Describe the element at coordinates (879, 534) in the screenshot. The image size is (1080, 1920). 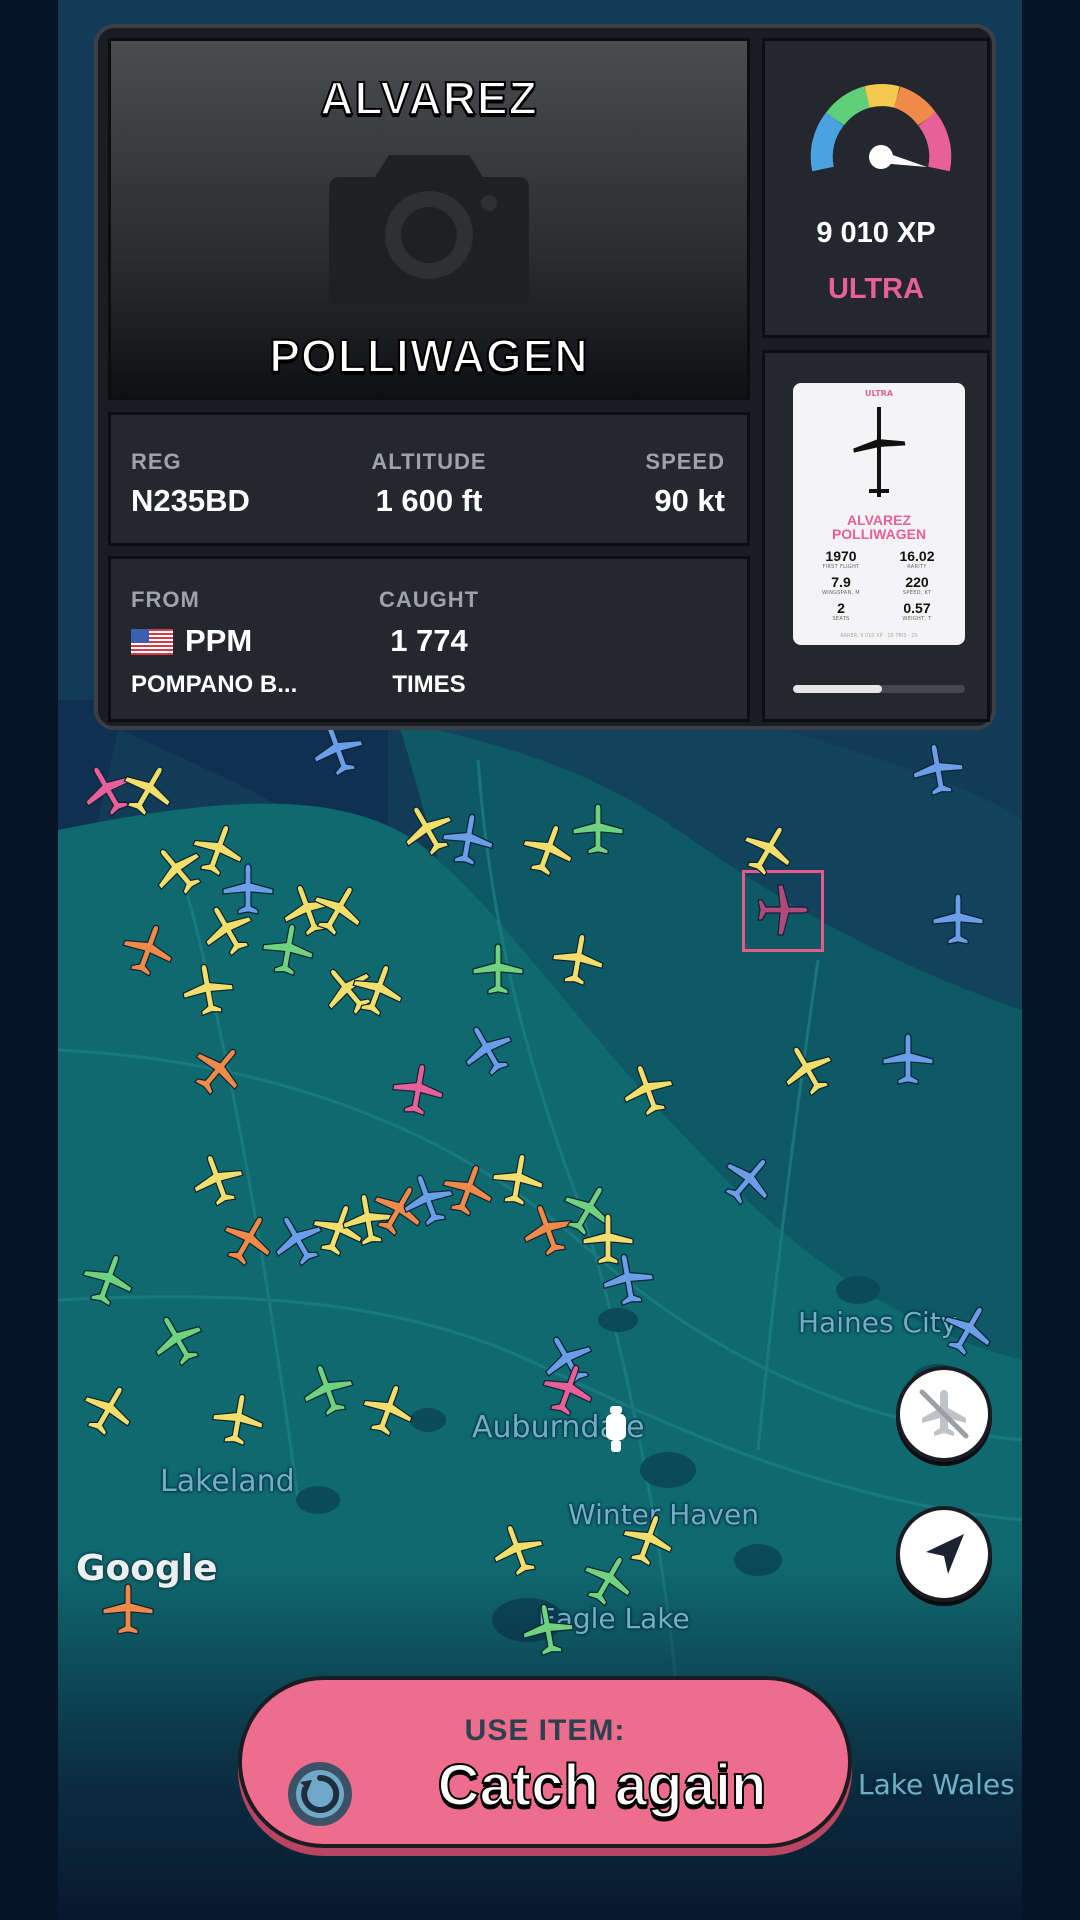
I see `mini-card-name-2: POLLIWAGEN` at that location.